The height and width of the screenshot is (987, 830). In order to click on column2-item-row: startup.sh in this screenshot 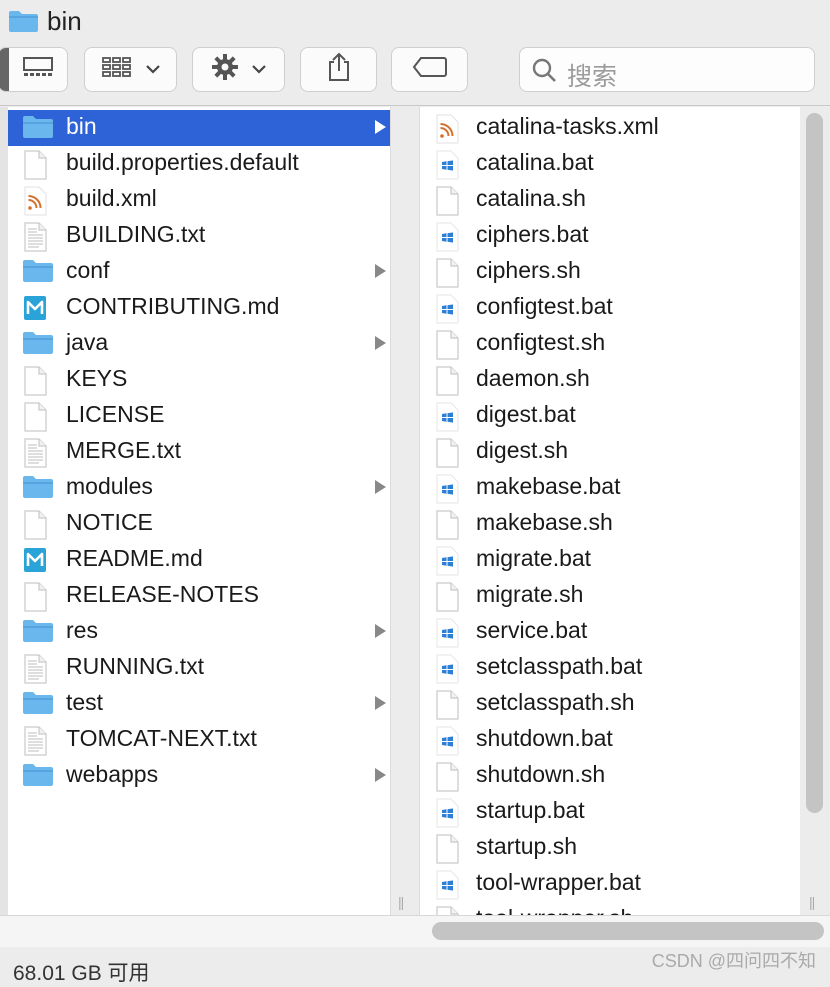, I will do `click(610, 848)`.